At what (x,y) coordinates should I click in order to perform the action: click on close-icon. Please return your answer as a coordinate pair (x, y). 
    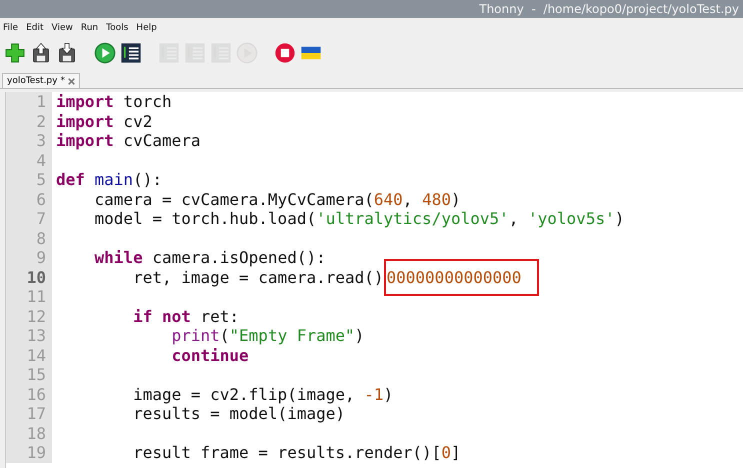
    Looking at the image, I should click on (71, 81).